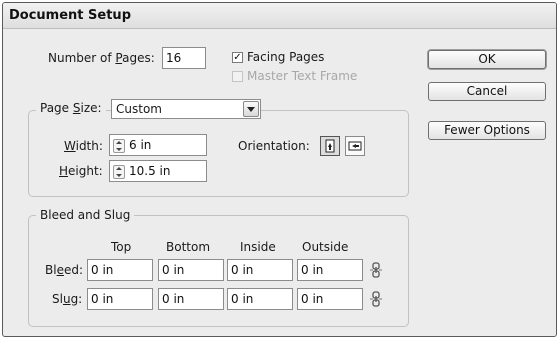 The height and width of the screenshot is (338, 559). I want to click on cancel-button: Cancel, so click(487, 91).